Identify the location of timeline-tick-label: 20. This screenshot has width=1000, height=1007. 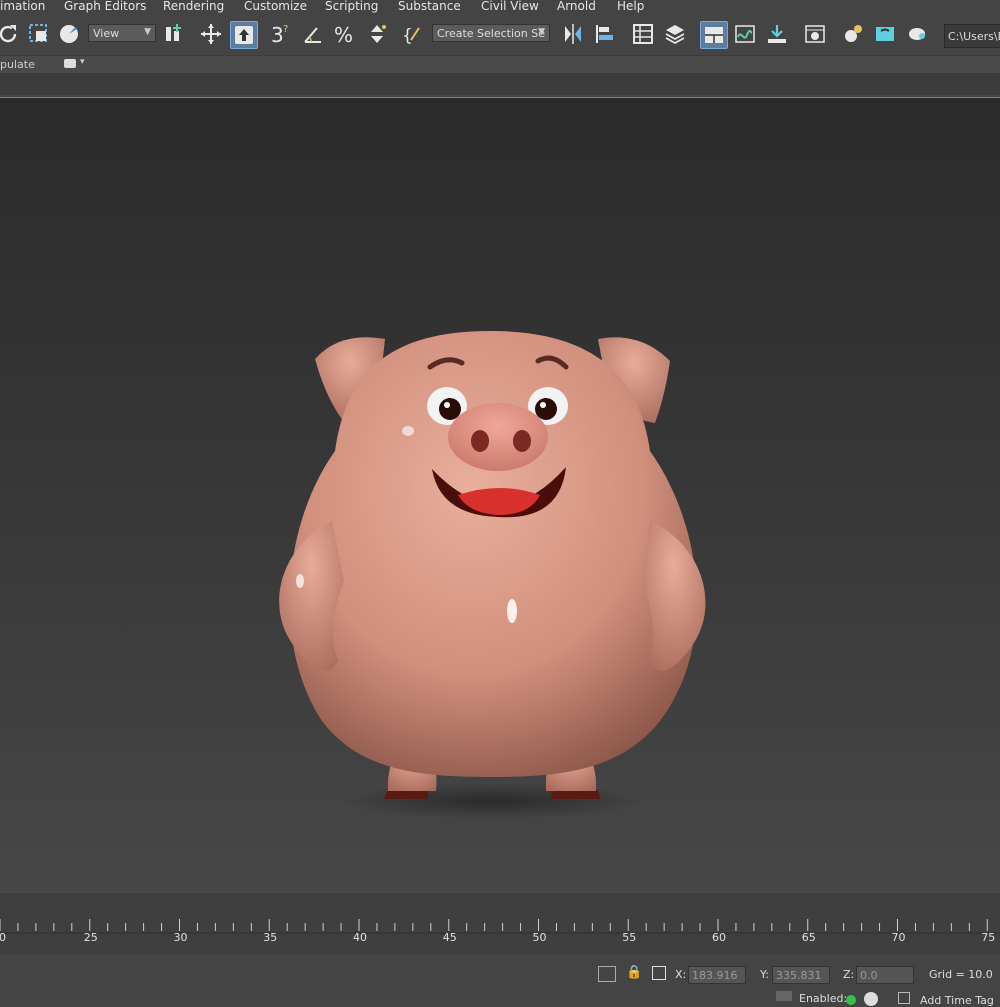
(3, 937).